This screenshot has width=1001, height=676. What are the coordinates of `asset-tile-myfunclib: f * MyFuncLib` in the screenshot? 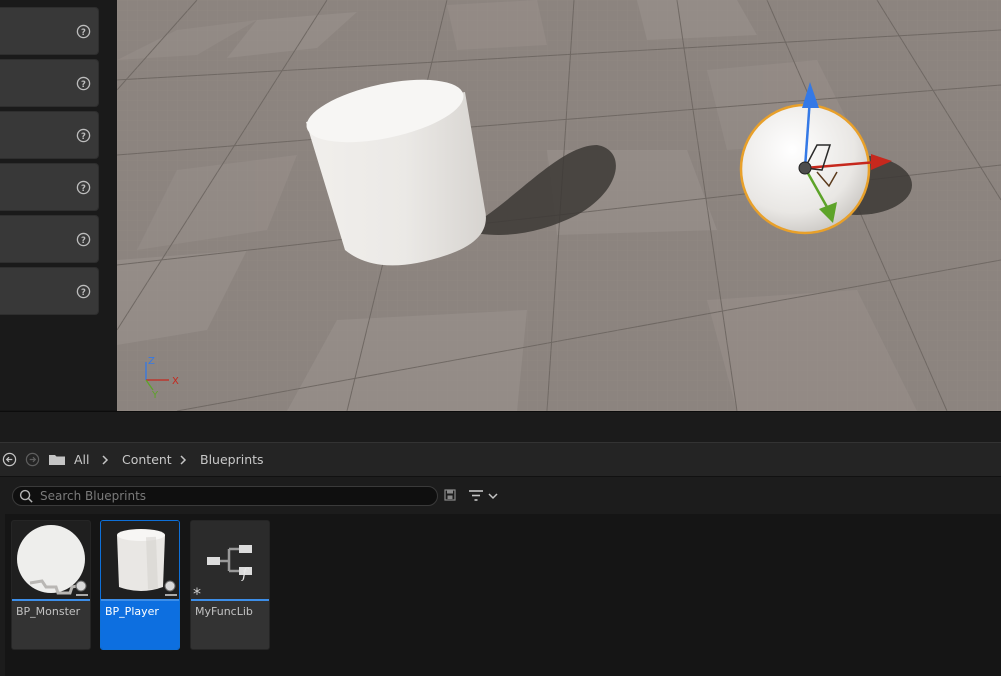 It's located at (230, 585).